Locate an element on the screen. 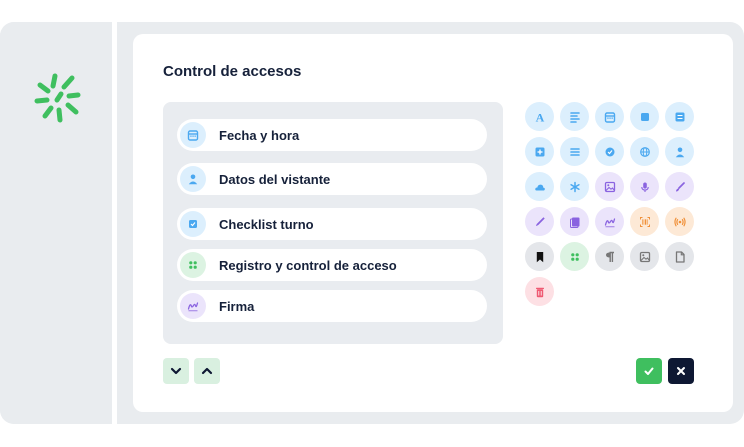  palette-cloud-icon is located at coordinates (539, 186).